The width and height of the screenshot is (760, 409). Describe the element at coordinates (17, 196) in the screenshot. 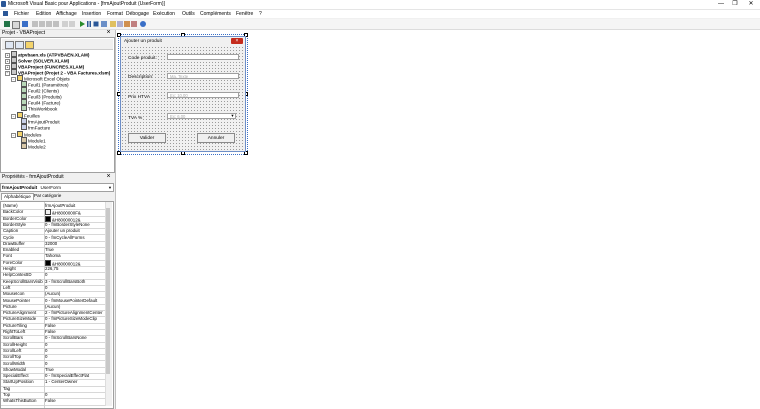

I see `tab-alphabetique: Alphabétique` at that location.